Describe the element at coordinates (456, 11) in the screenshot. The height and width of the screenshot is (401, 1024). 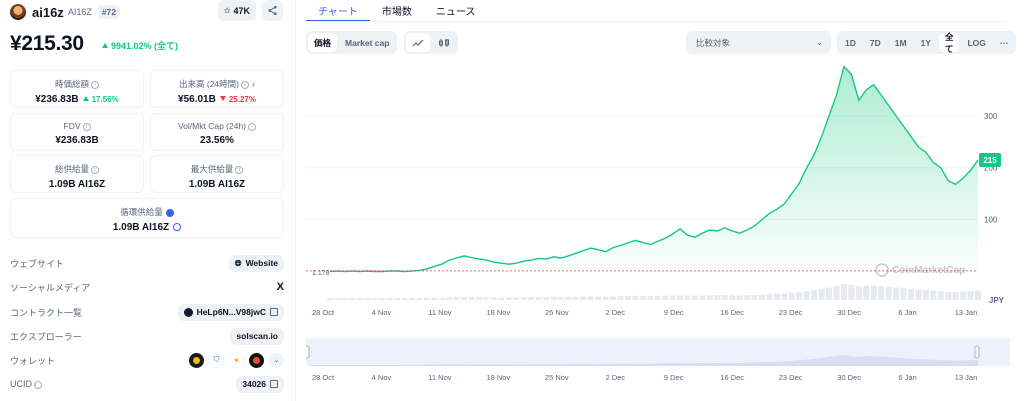
I see `tab-news: ニュース` at that location.